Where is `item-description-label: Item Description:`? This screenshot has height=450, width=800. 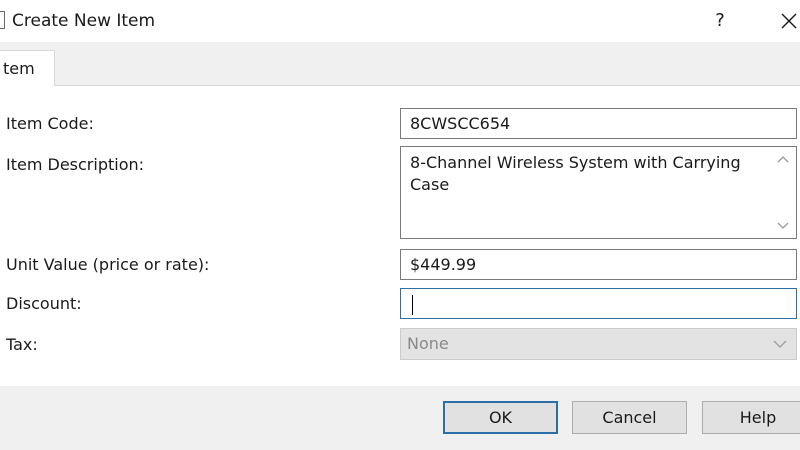 item-description-label: Item Description: is located at coordinates (75, 164).